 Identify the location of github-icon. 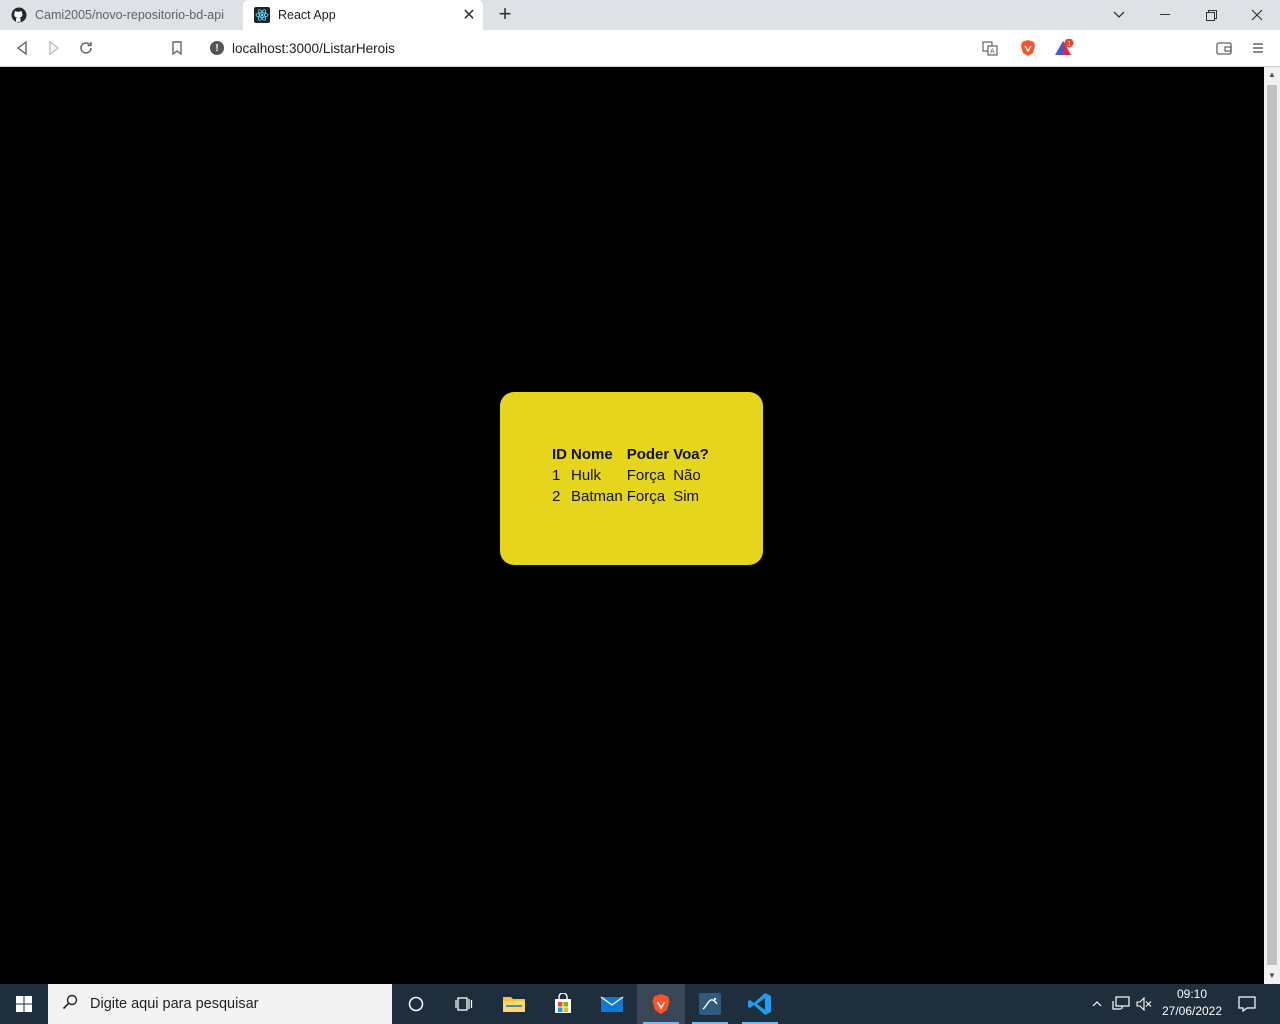
(19, 15).